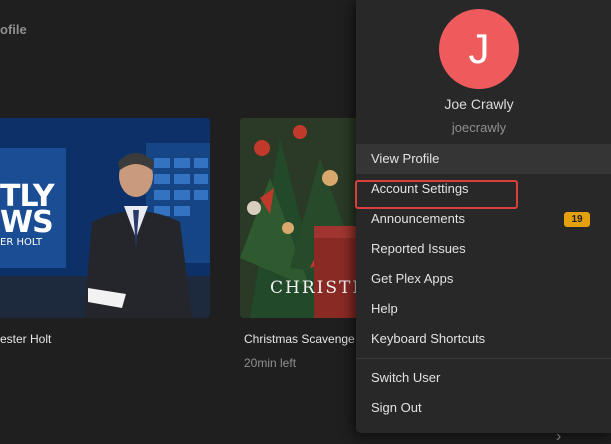  Describe the element at coordinates (577, 219) in the screenshot. I see `announcements-count-badge: 19` at that location.